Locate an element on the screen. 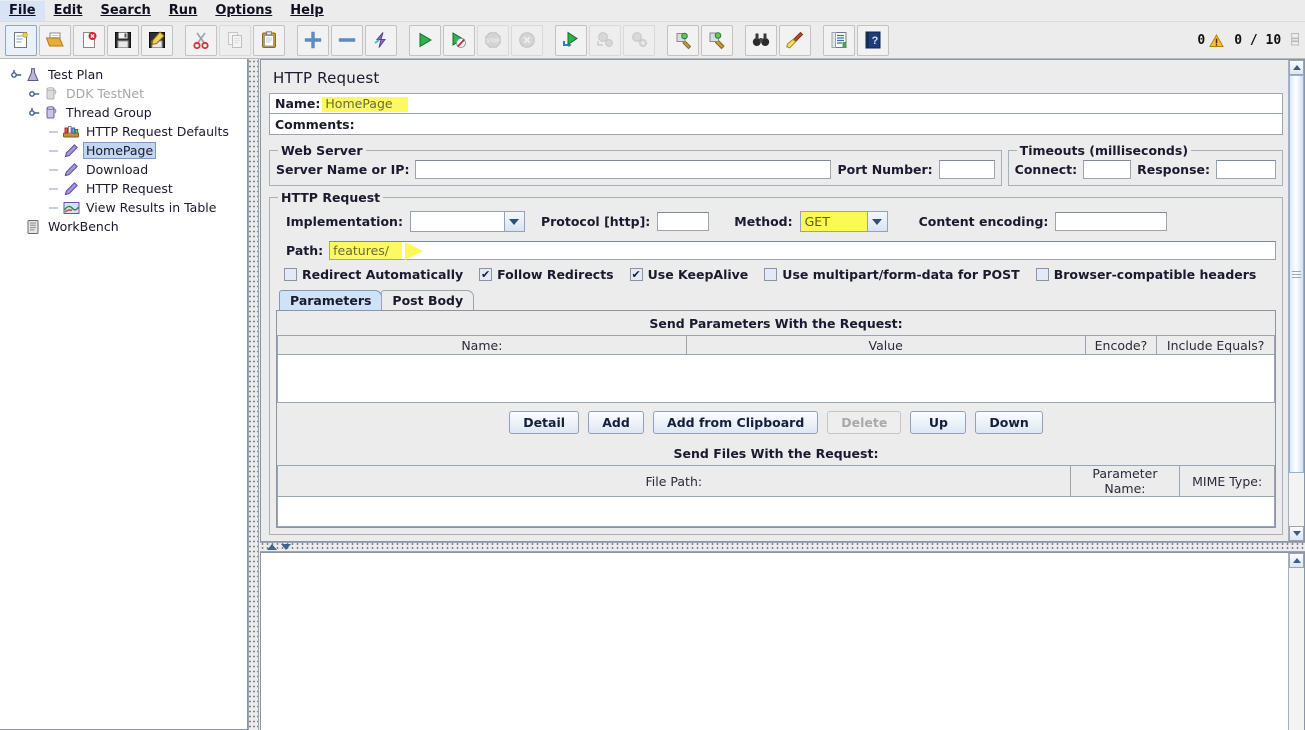  tree-node-http-request-defaults: HTTP Request Defaults is located at coordinates (123, 131).